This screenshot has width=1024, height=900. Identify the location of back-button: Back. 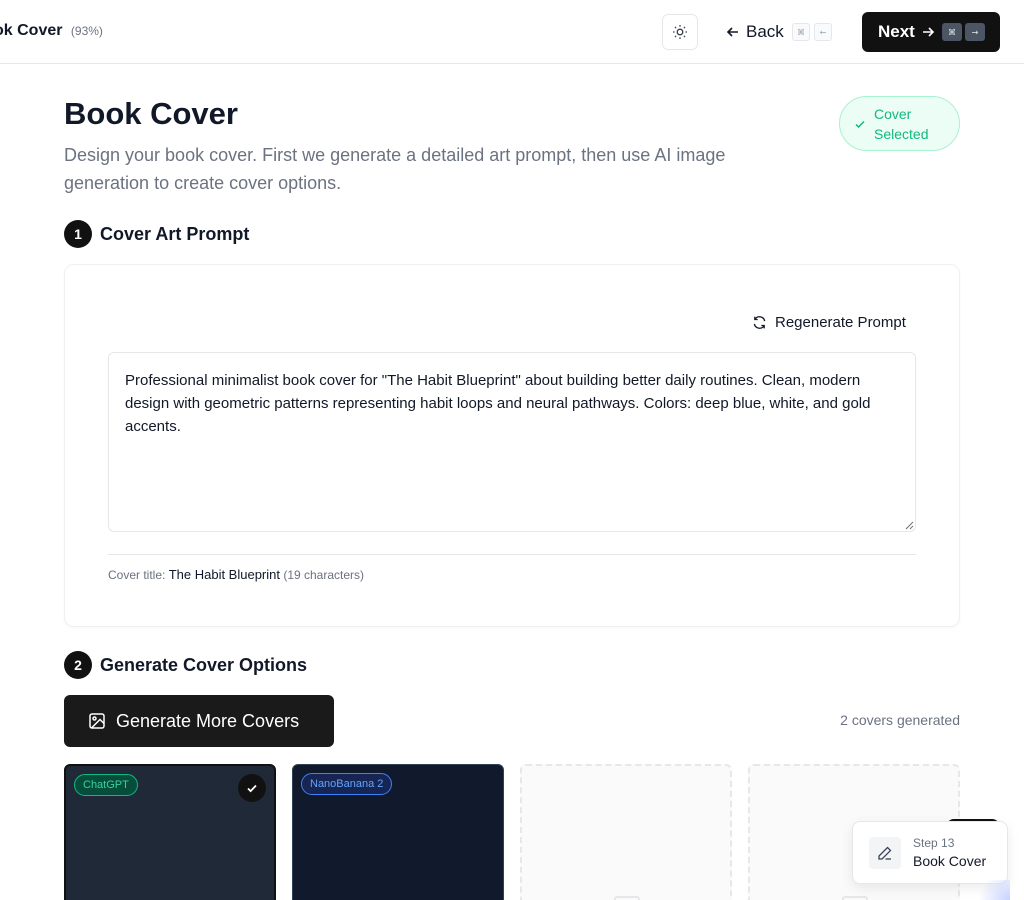
(755, 32).